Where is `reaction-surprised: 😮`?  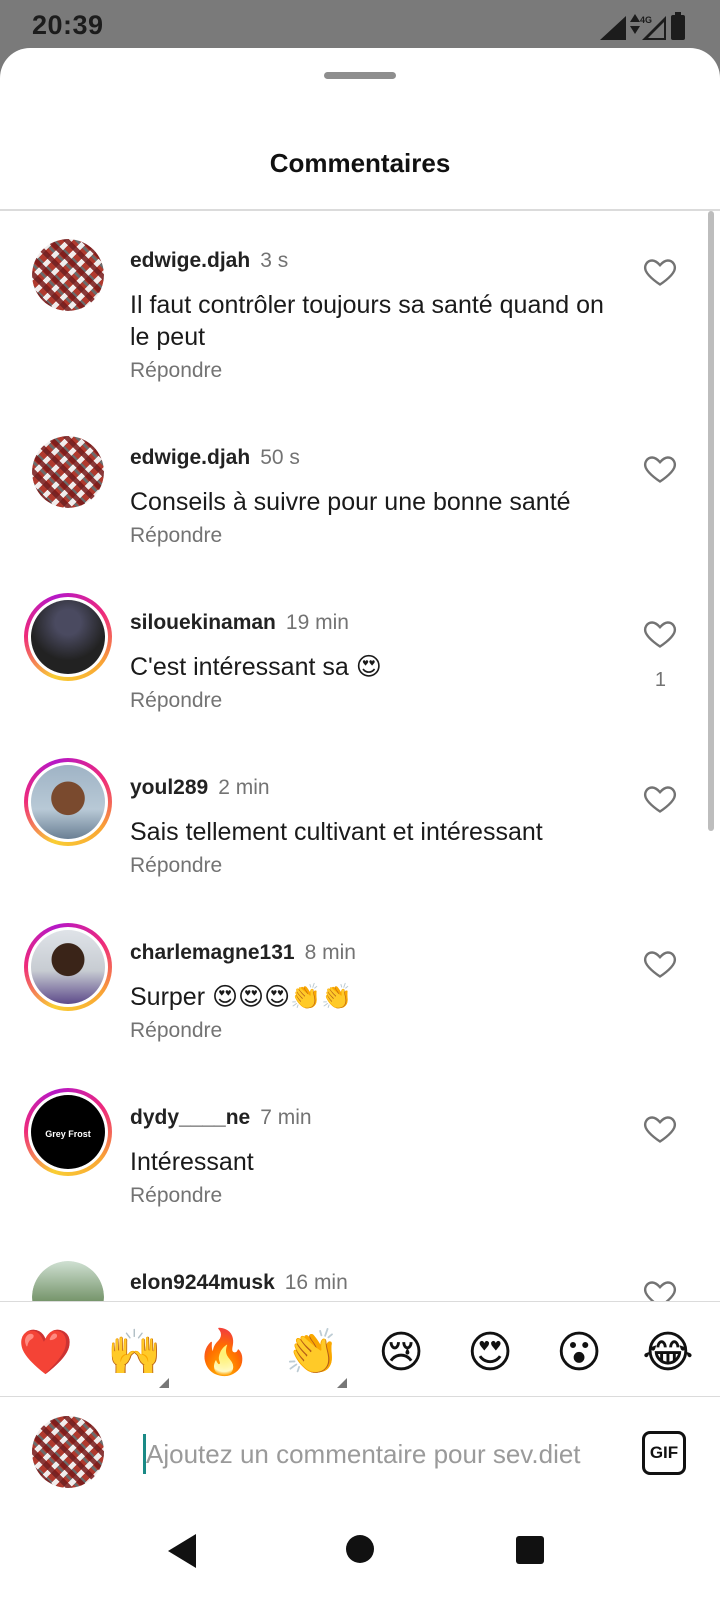 reaction-surprised: 😮 is located at coordinates (579, 1353).